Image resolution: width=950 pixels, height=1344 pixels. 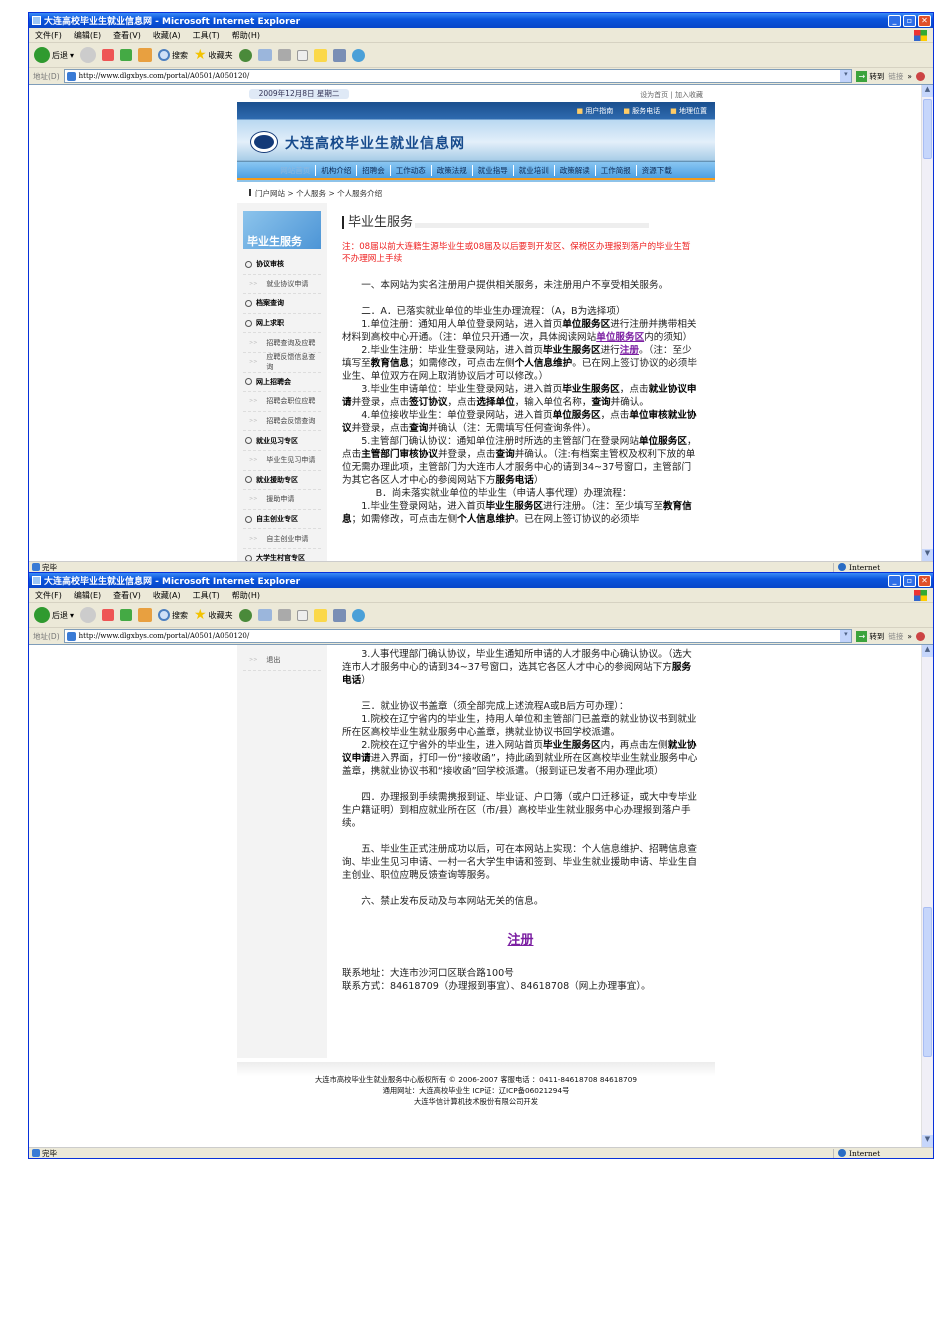 I want to click on sidebar-section: 网上求职, so click(x=282, y=324).